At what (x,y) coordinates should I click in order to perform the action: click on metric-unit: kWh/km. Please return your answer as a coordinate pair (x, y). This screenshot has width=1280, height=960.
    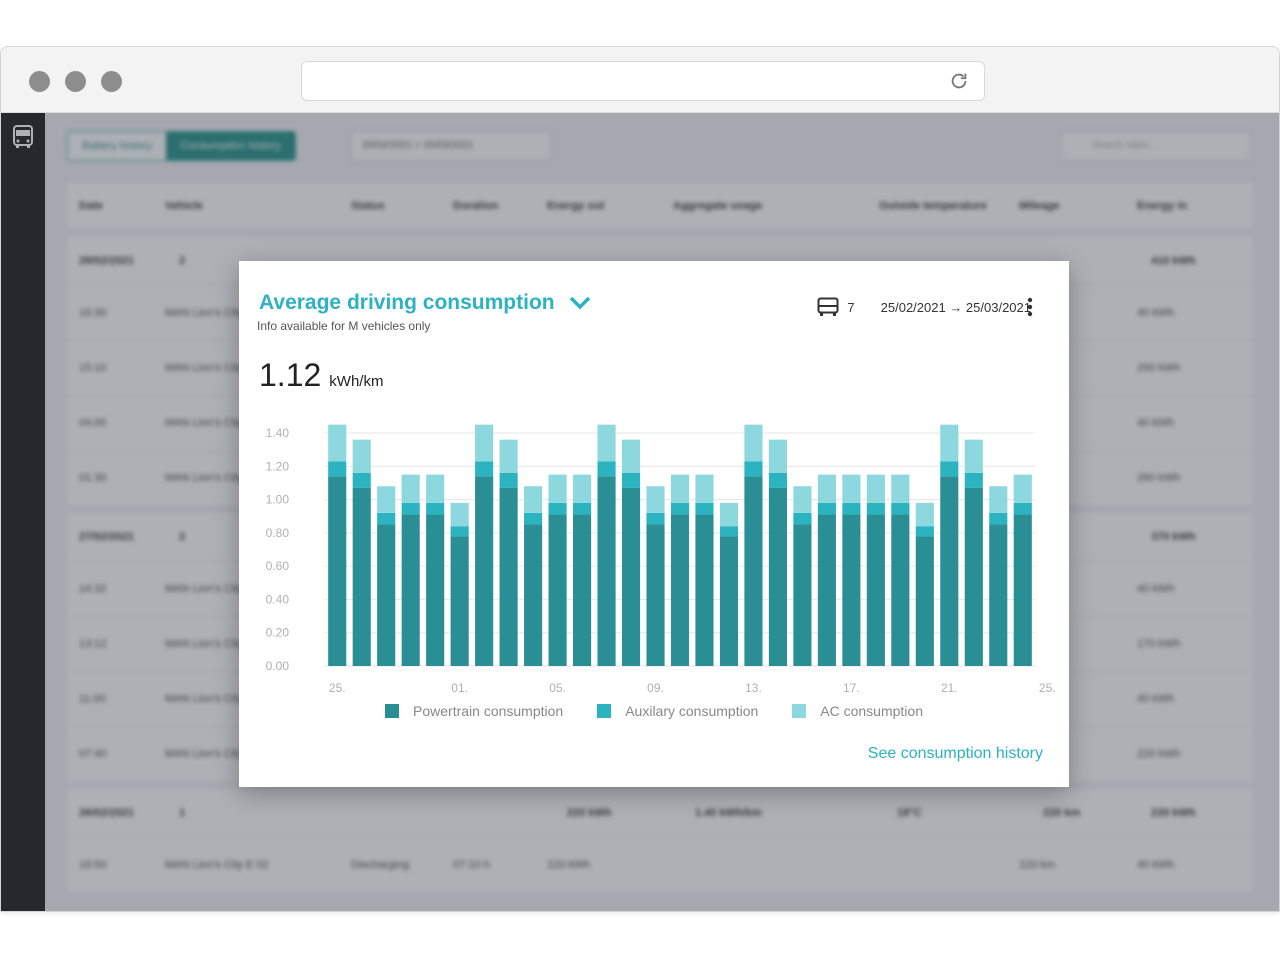
    Looking at the image, I should click on (356, 381).